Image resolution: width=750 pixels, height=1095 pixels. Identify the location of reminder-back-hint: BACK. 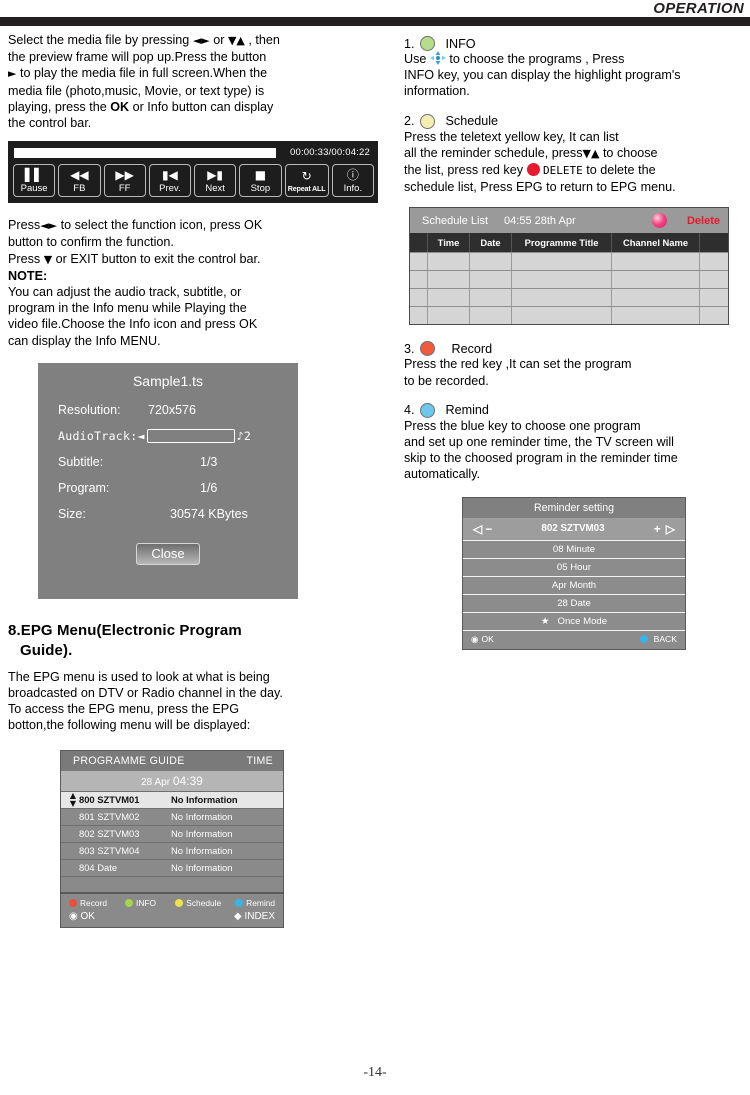
(658, 639).